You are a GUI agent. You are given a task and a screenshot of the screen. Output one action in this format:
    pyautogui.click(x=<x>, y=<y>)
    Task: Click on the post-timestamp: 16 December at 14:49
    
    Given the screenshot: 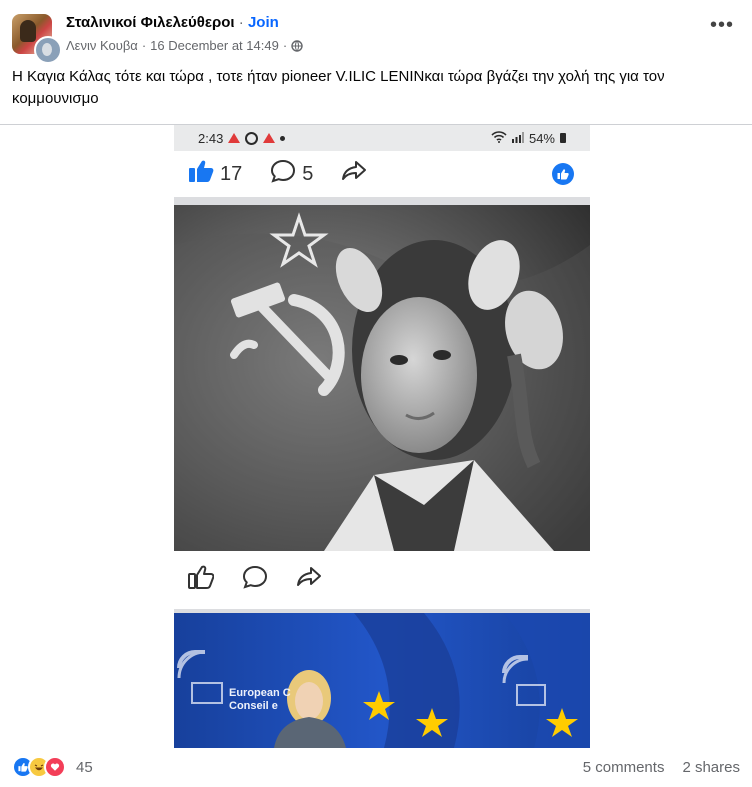 What is the action you would take?
    pyautogui.click(x=214, y=45)
    